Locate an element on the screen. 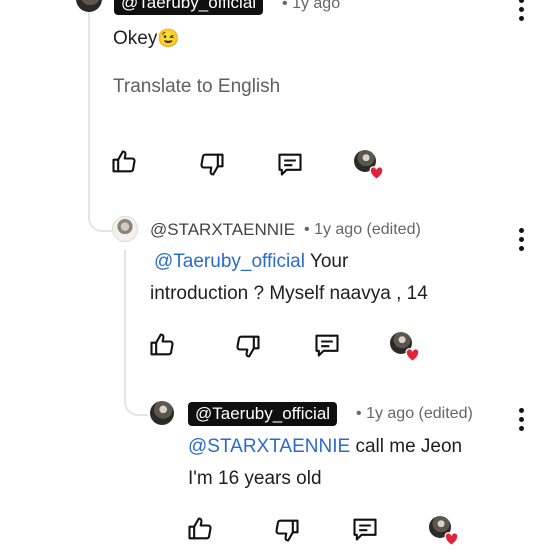  thread-connector-reply2 is located at coordinates (136, 404).